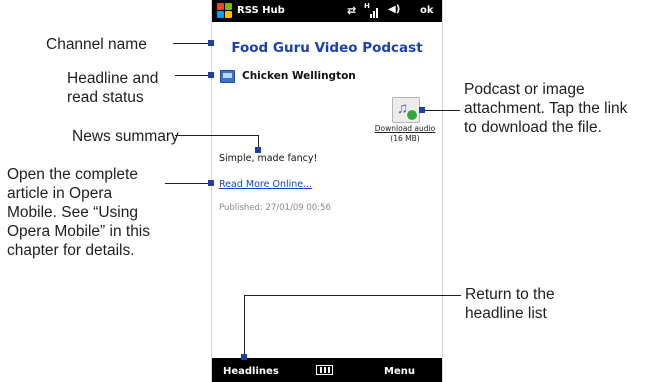  Describe the element at coordinates (324, 370) in the screenshot. I see `keyboard-icon` at that location.